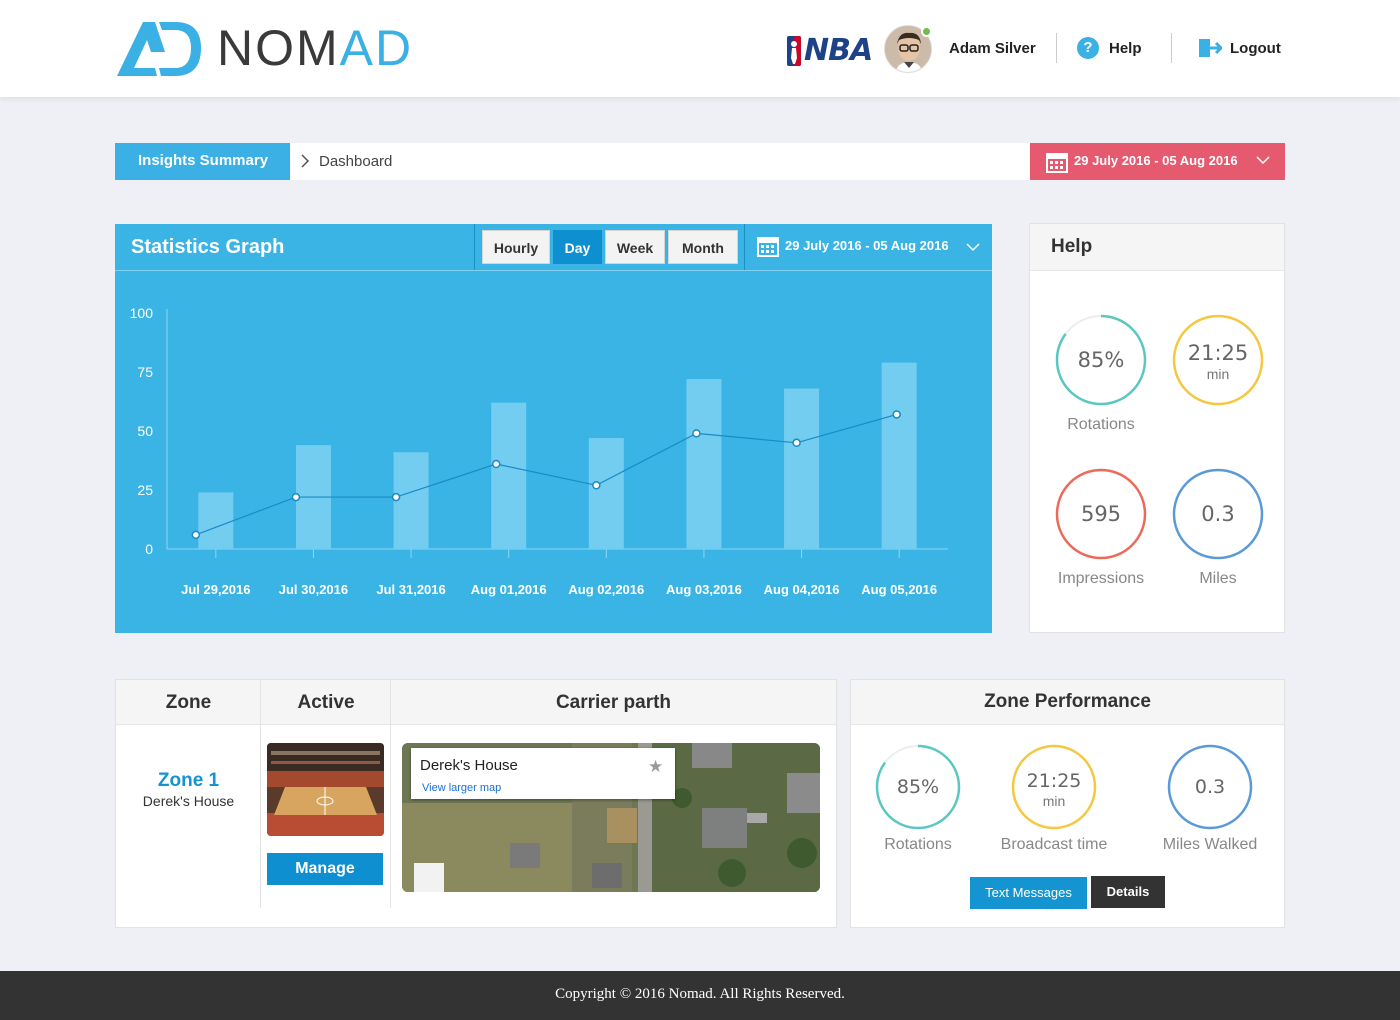  Describe the element at coordinates (1125, 48) in the screenshot. I see `help-label: Help` at that location.